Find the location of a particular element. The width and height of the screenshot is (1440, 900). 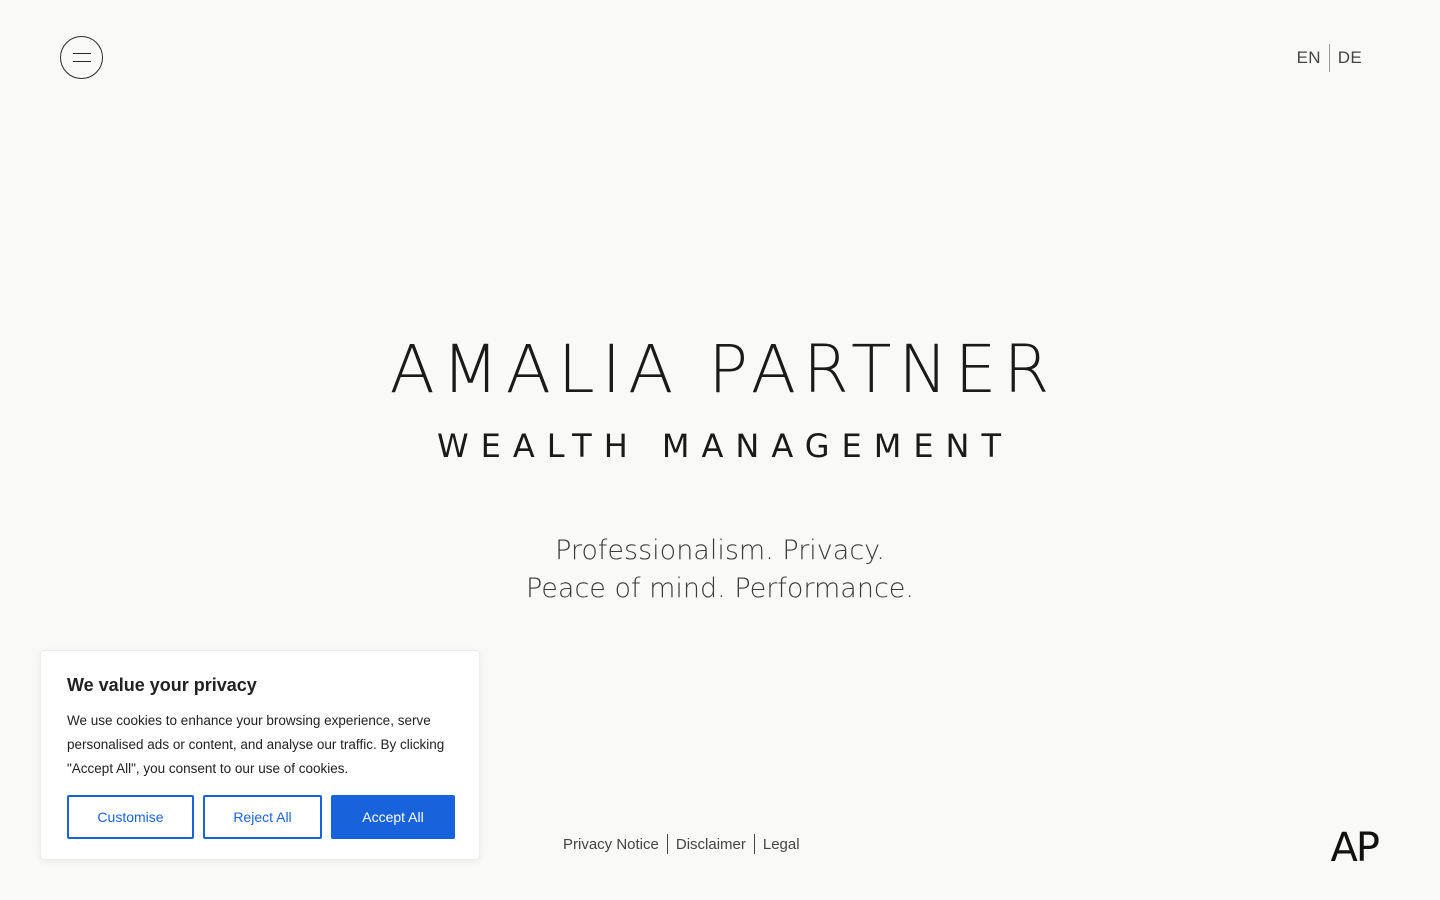

language-switcher: EN DE is located at coordinates (1329, 58).